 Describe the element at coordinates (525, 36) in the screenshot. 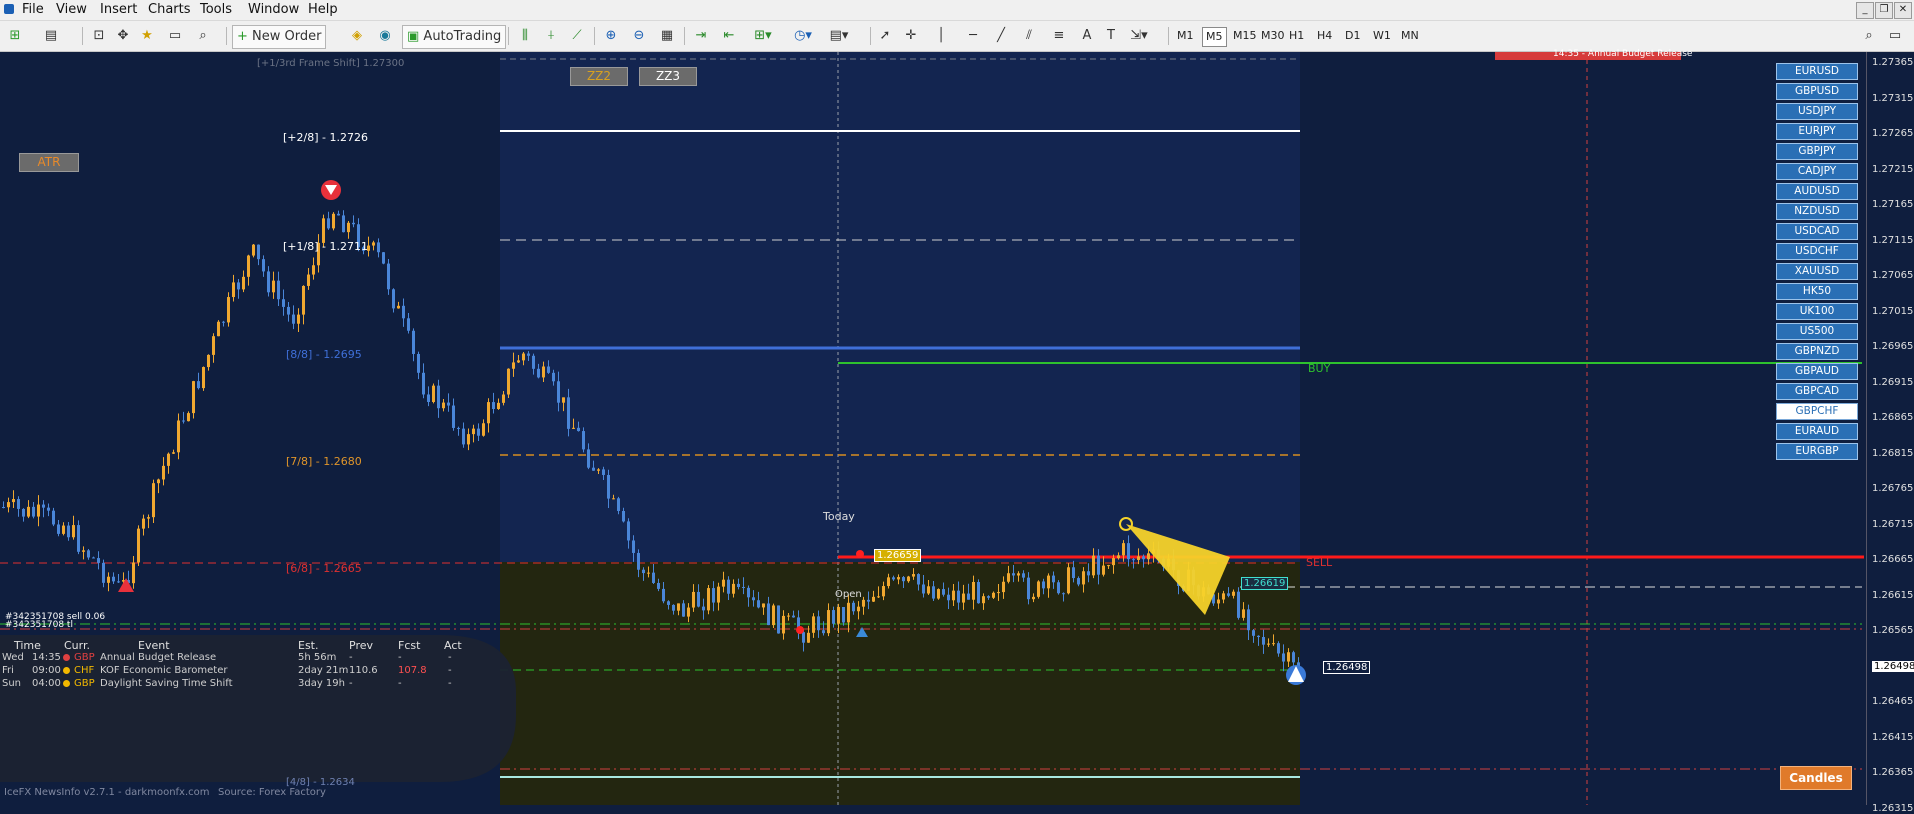

I see `bar-chart-icon: ⫼` at that location.